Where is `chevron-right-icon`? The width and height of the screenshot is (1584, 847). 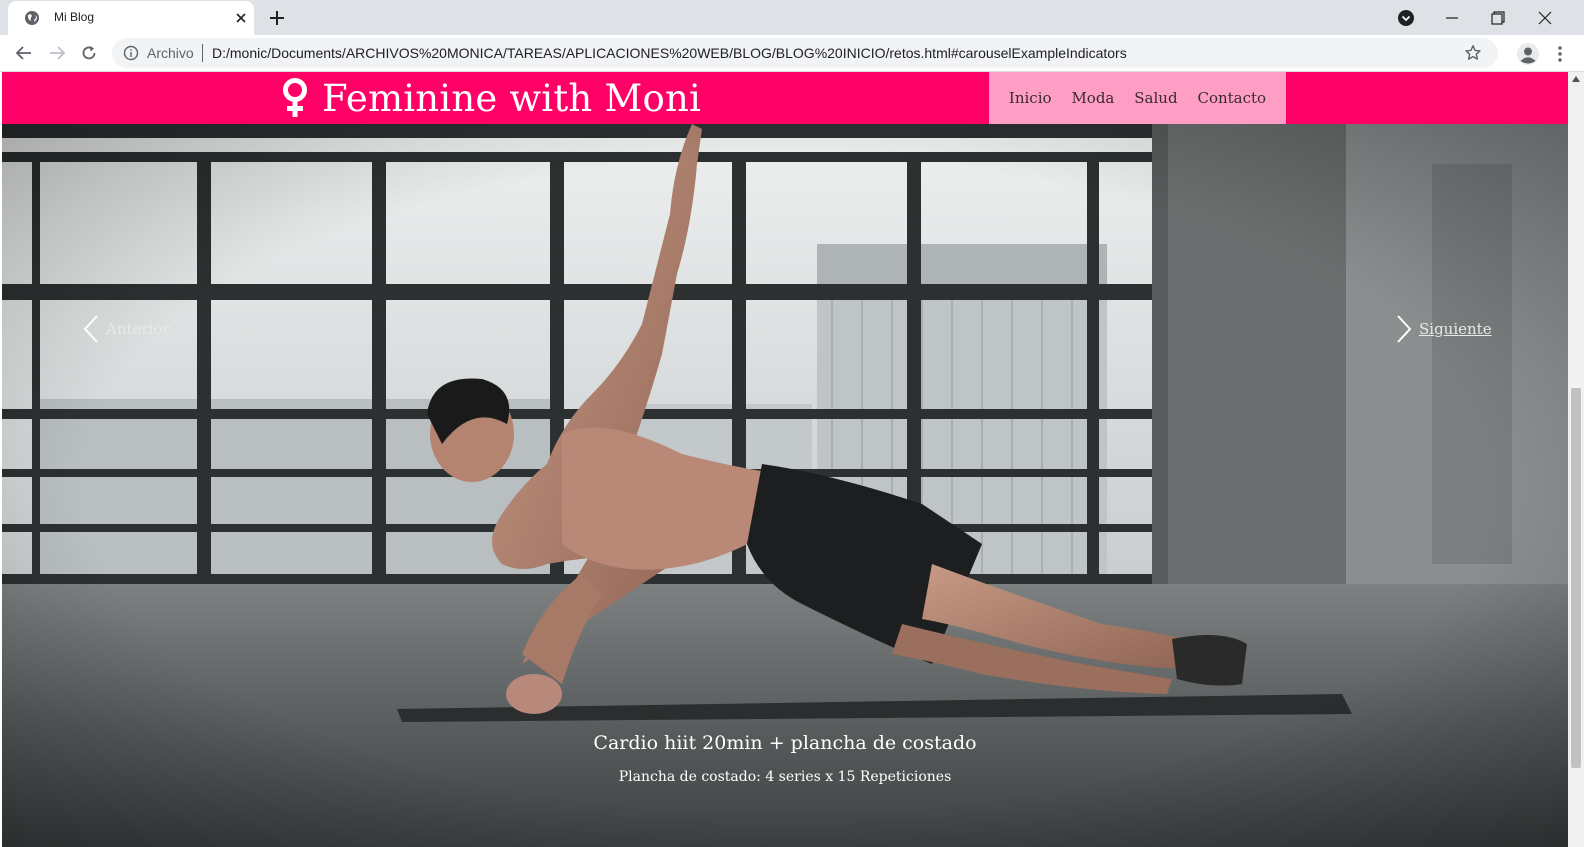
chevron-right-icon is located at coordinates (1404, 329).